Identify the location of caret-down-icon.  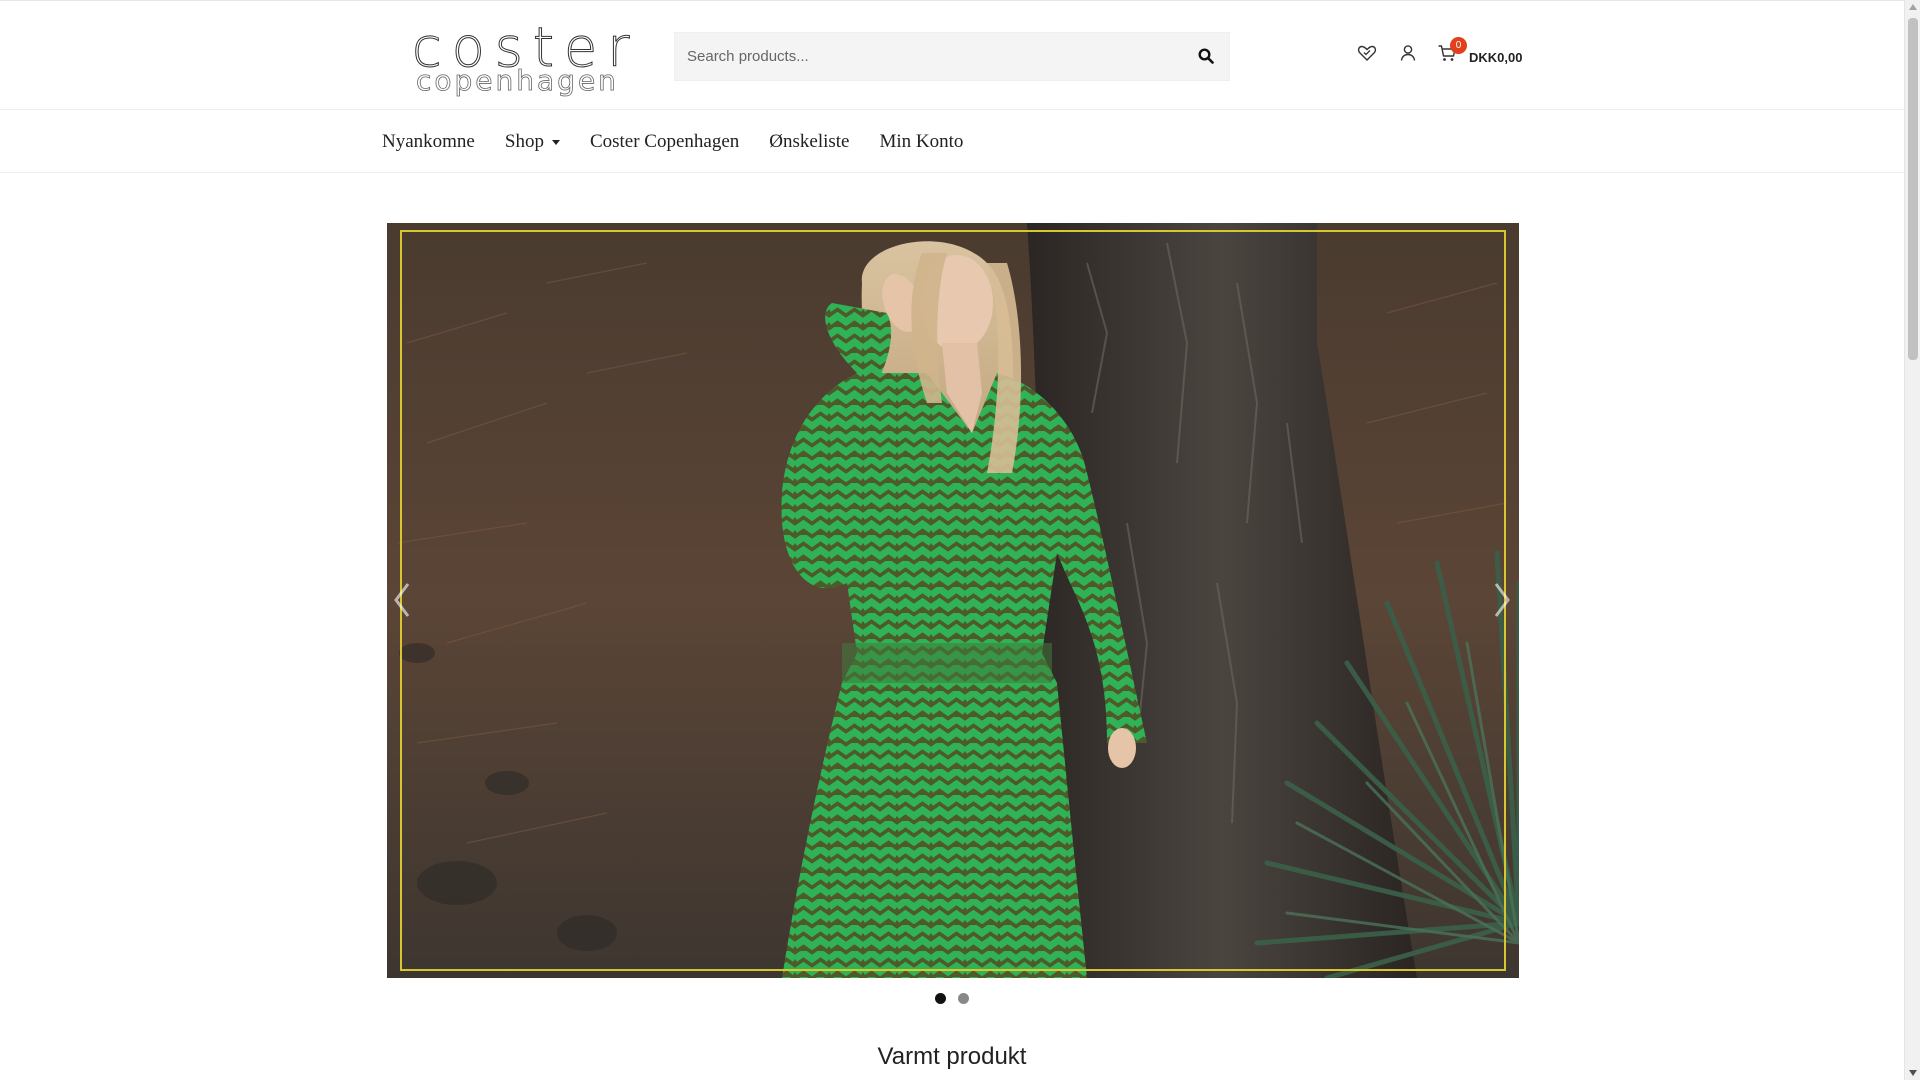
(555, 142).